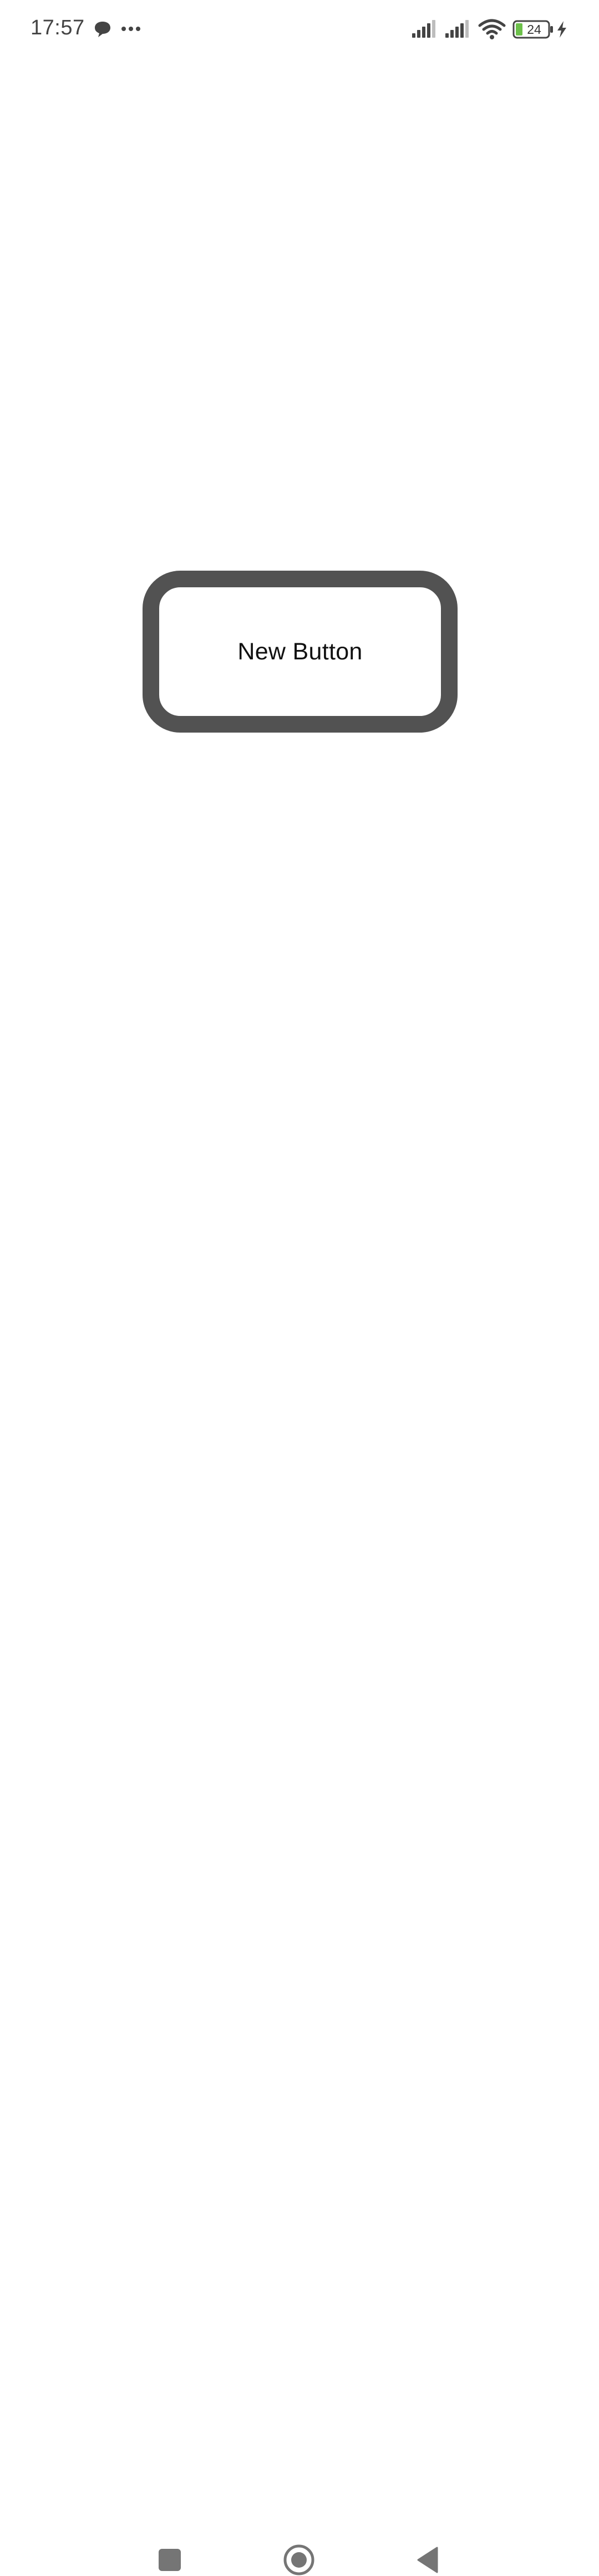 The image size is (599, 2576). What do you see at coordinates (130, 29) in the screenshot?
I see `more-dots-icon` at bounding box center [130, 29].